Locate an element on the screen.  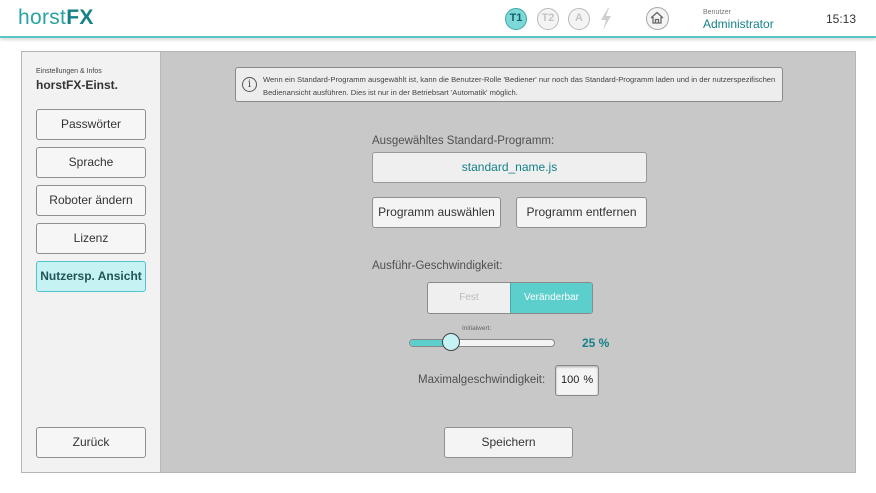
remove-program-button: Programm entfernen is located at coordinates (581, 212).